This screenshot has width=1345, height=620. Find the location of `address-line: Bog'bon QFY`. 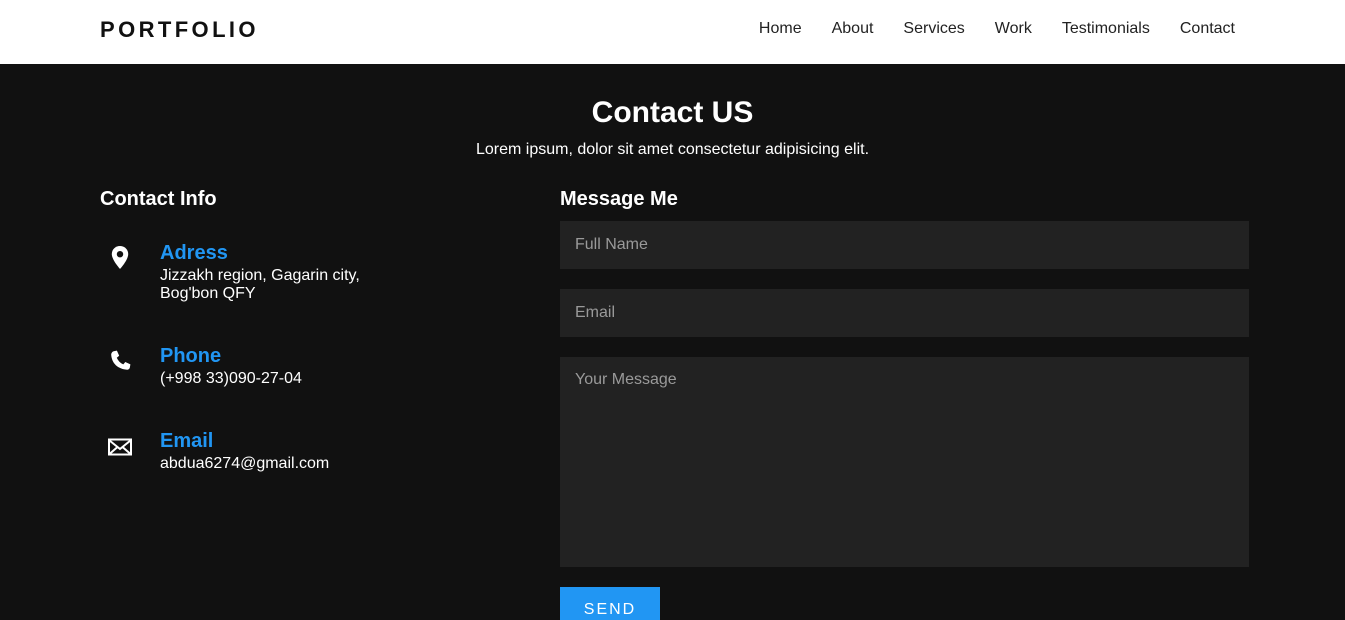

address-line: Bog'bon QFY is located at coordinates (208, 293).